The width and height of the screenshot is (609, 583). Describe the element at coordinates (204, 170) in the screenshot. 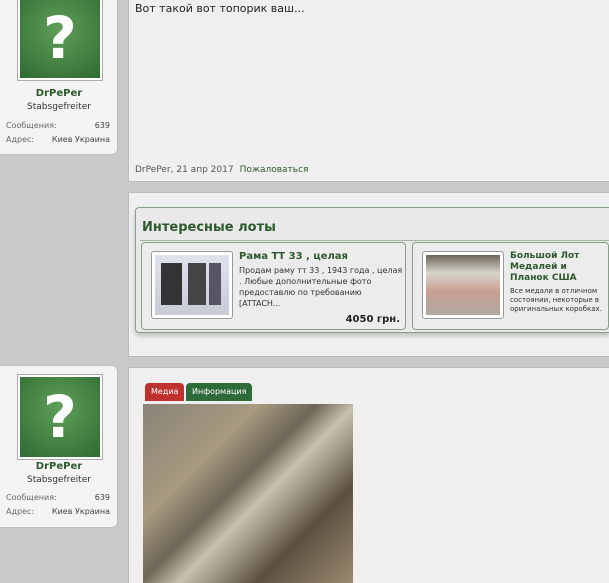

I see `post-date: 21 апр 2017` at that location.